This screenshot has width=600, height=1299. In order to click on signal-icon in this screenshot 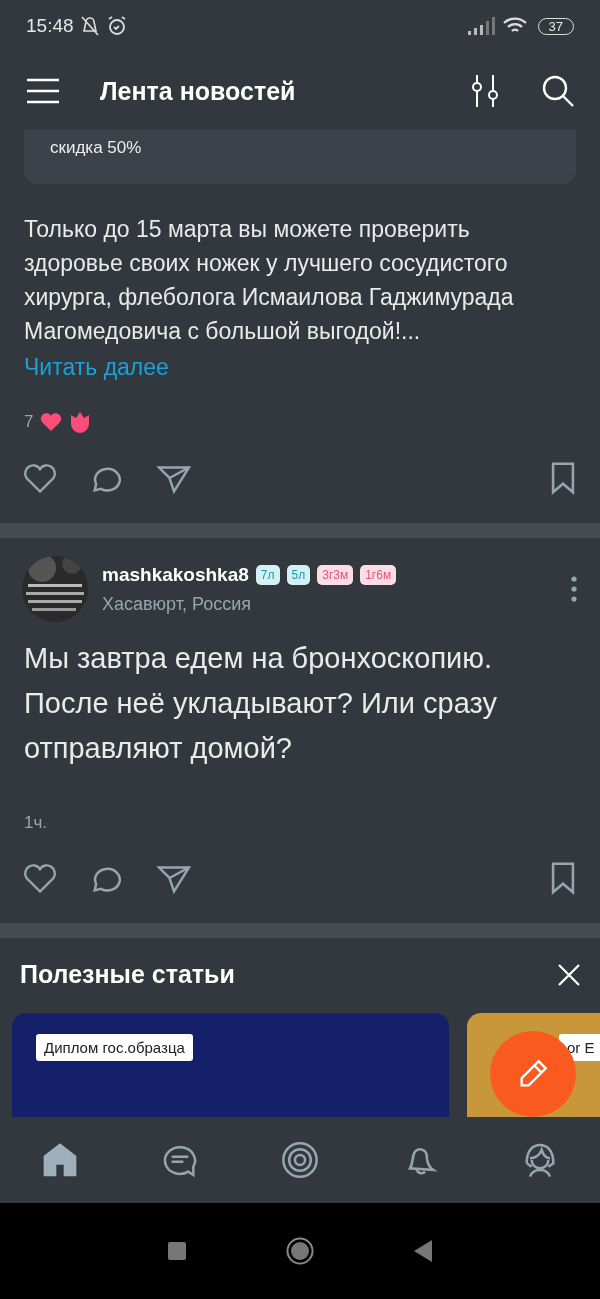, I will do `click(481, 26)`.